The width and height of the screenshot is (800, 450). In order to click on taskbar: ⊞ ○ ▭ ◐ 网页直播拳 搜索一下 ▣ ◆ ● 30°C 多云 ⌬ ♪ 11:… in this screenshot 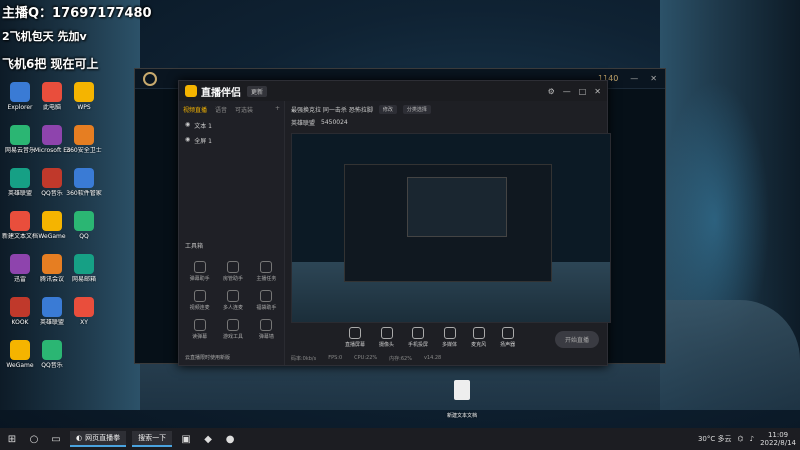, I will do `click(400, 439)`.